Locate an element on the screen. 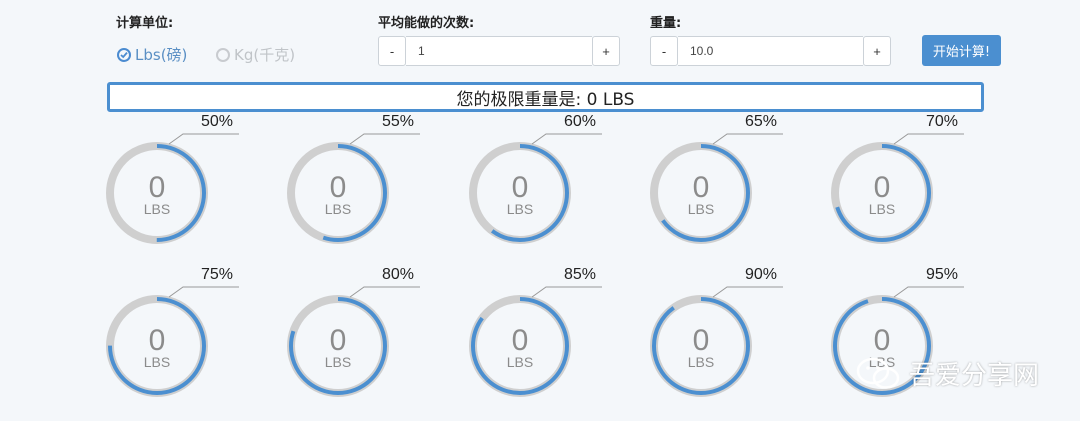 This screenshot has height=421, width=1080. watermark: 吾爱分享网 is located at coordinates (947, 373).